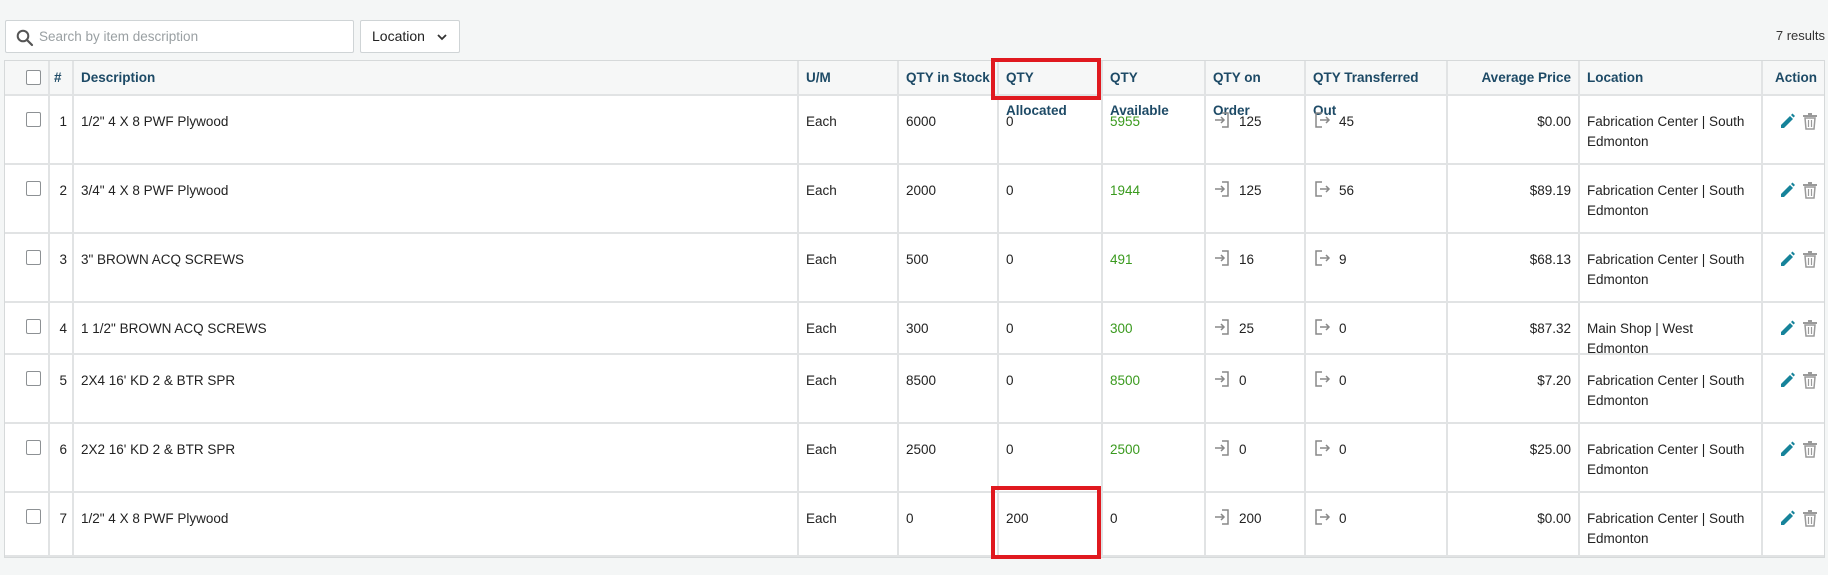 The height and width of the screenshot is (575, 1828). What do you see at coordinates (62, 524) in the screenshot?
I see `row-number: 7` at bounding box center [62, 524].